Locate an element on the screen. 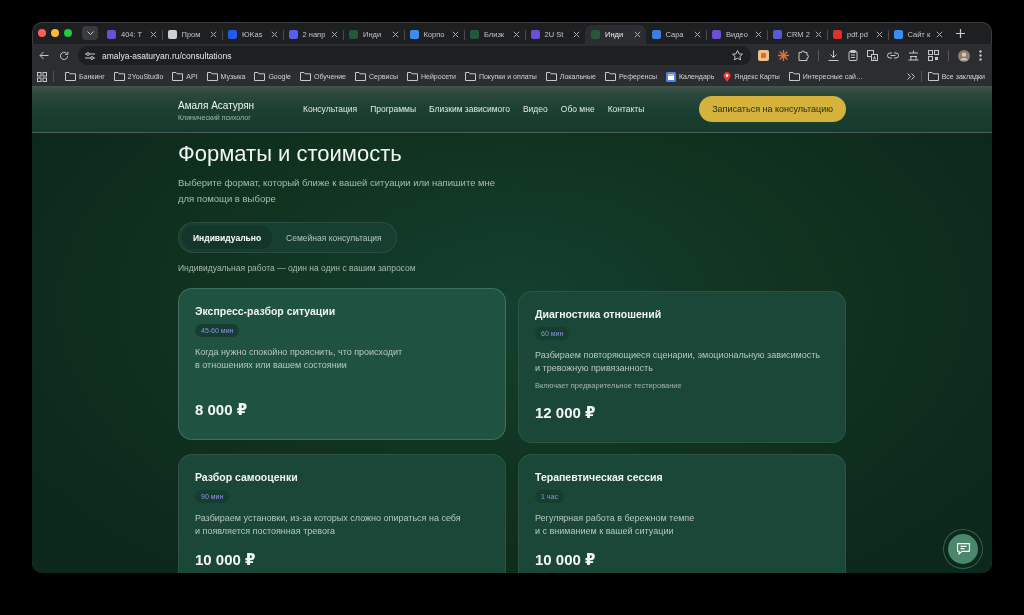 This screenshot has width=1024, height=615. format-note: Индивидуальная работа — один на один с вашим запросом is located at coordinates (297, 268).